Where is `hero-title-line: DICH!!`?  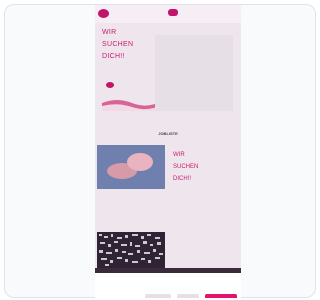 hero-title-line: DICH!! is located at coordinates (113, 56).